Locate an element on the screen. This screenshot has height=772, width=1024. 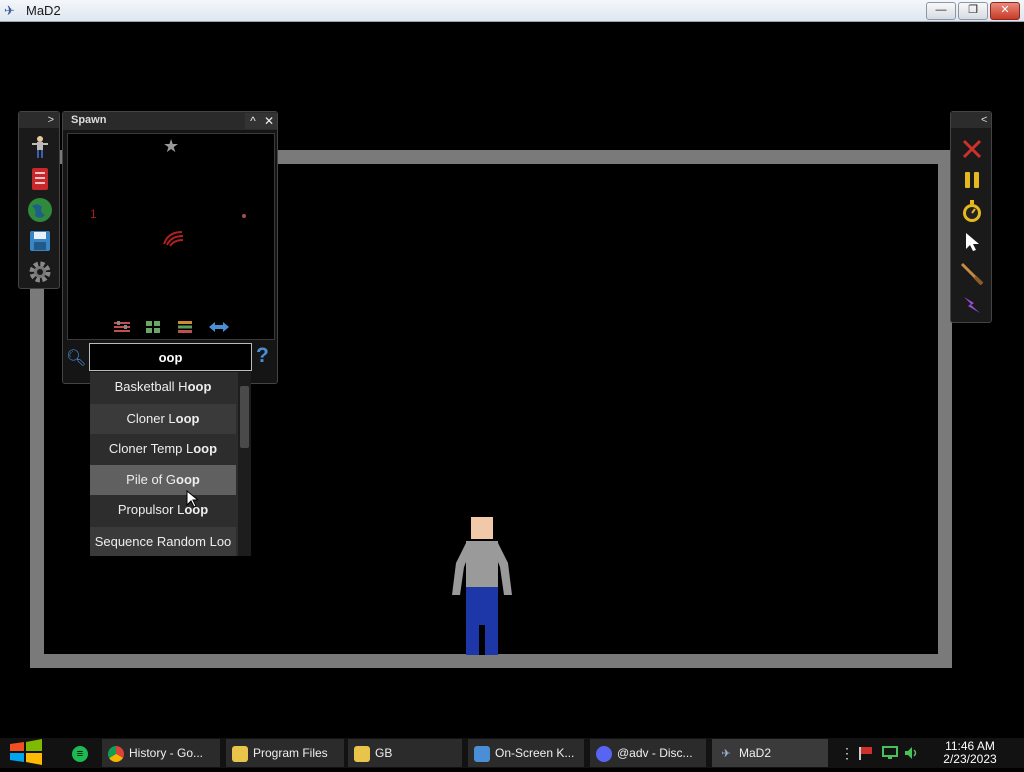
result-item-label: Pile of G is located at coordinates (151, 479).